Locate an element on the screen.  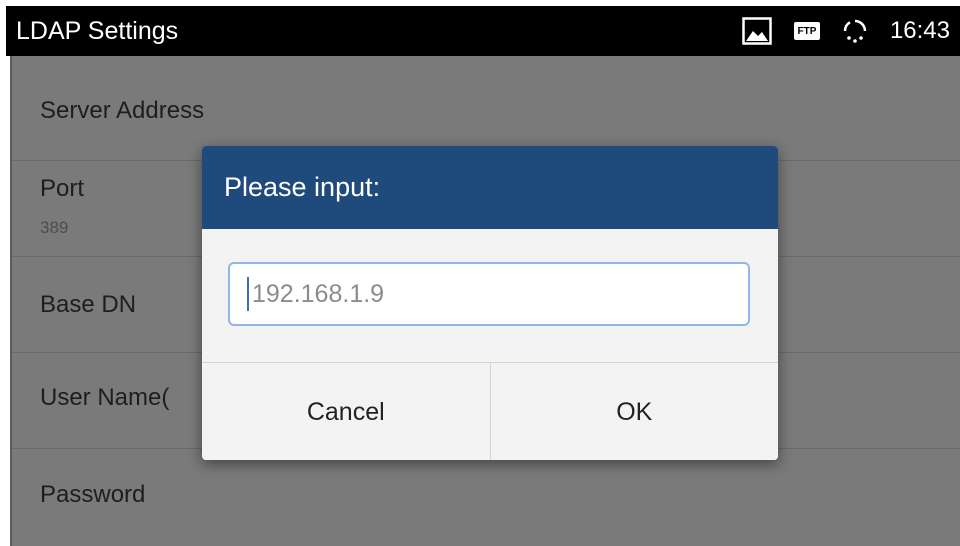
setting-label: User Name( is located at coordinates (105, 397).